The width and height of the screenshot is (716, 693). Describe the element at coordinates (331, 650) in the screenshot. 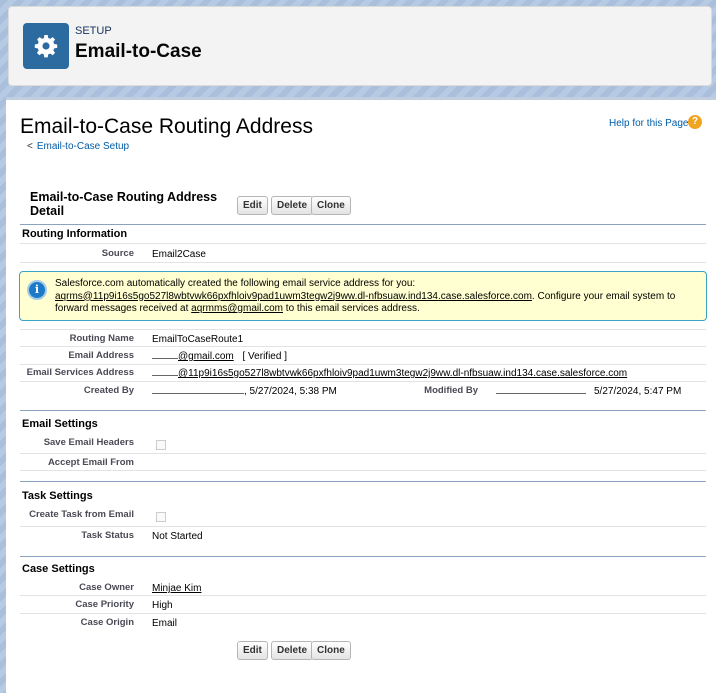

I see `clone-button-bottom: Clone` at that location.